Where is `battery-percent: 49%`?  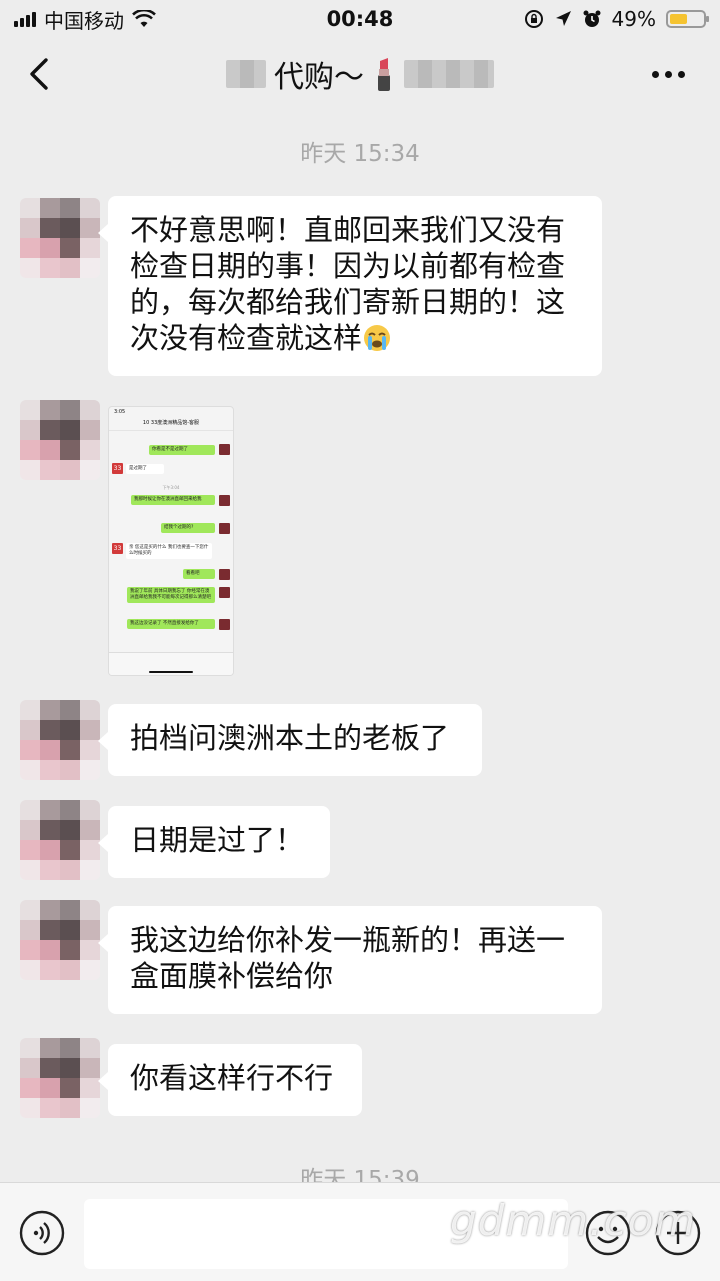 battery-percent: 49% is located at coordinates (633, 19).